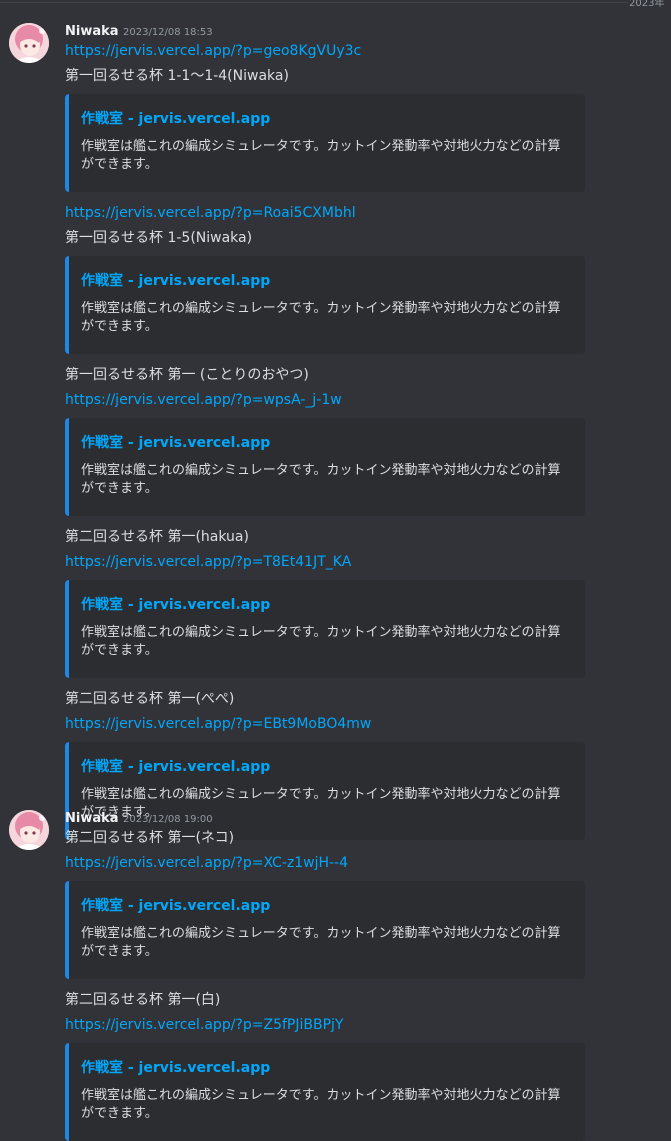 The width and height of the screenshot is (671, 1141). Describe the element at coordinates (159, 238) in the screenshot. I see `message-text: 第一回るせる杯 1-5(Niwaka)` at that location.